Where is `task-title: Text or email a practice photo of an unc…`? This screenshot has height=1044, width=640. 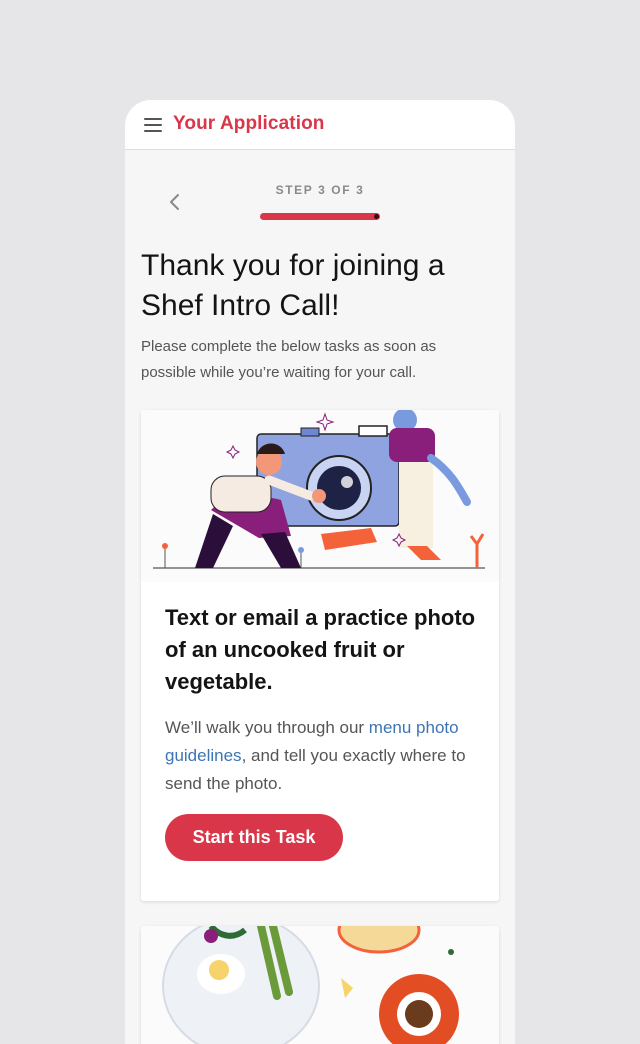 task-title: Text or email a practice photo of an unc… is located at coordinates (320, 649).